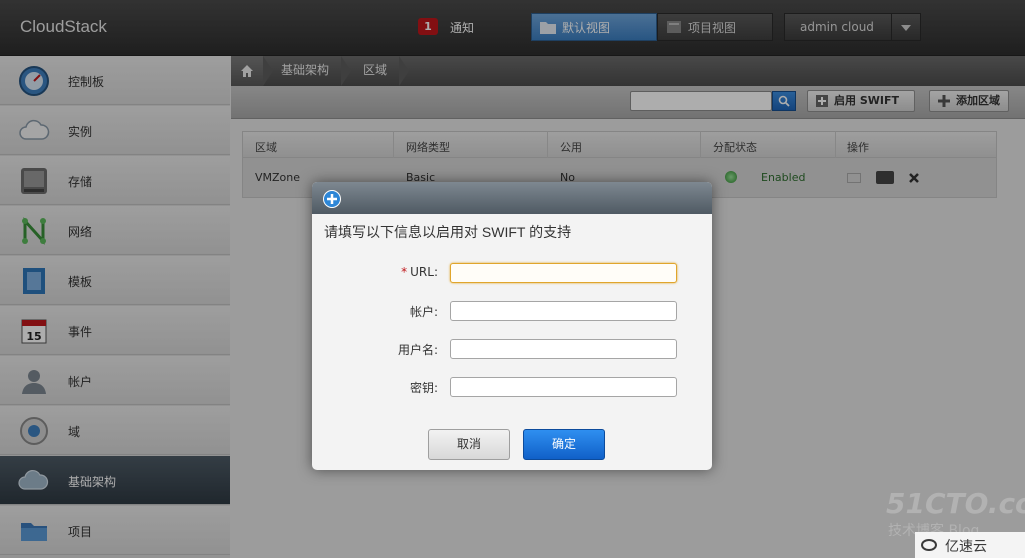  Describe the element at coordinates (564, 444) in the screenshot. I see `ok-button: 确定` at that location.